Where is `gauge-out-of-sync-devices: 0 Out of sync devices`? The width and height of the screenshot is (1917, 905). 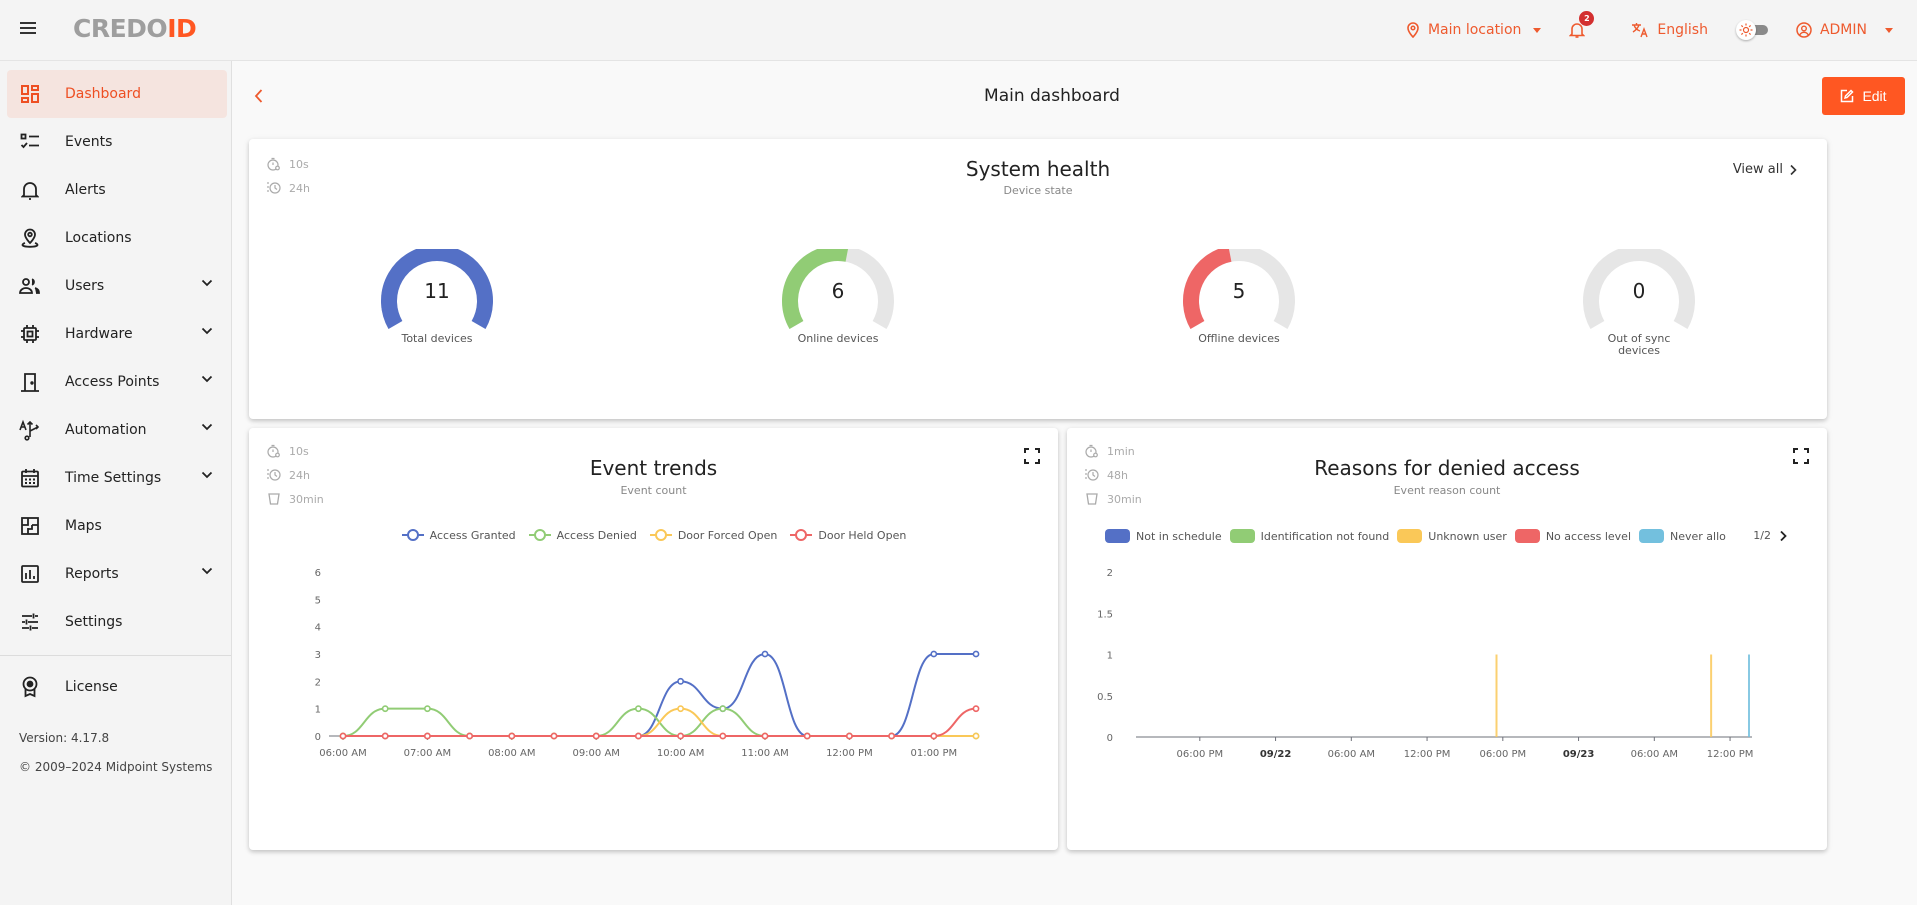 gauge-out-of-sync-devices: 0 Out of sync devices is located at coordinates (1639, 303).